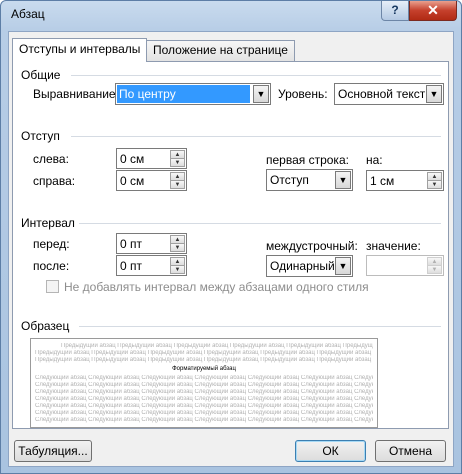 The image size is (462, 474). Describe the element at coordinates (395, 11) in the screenshot. I see `help-button: ?` at that location.